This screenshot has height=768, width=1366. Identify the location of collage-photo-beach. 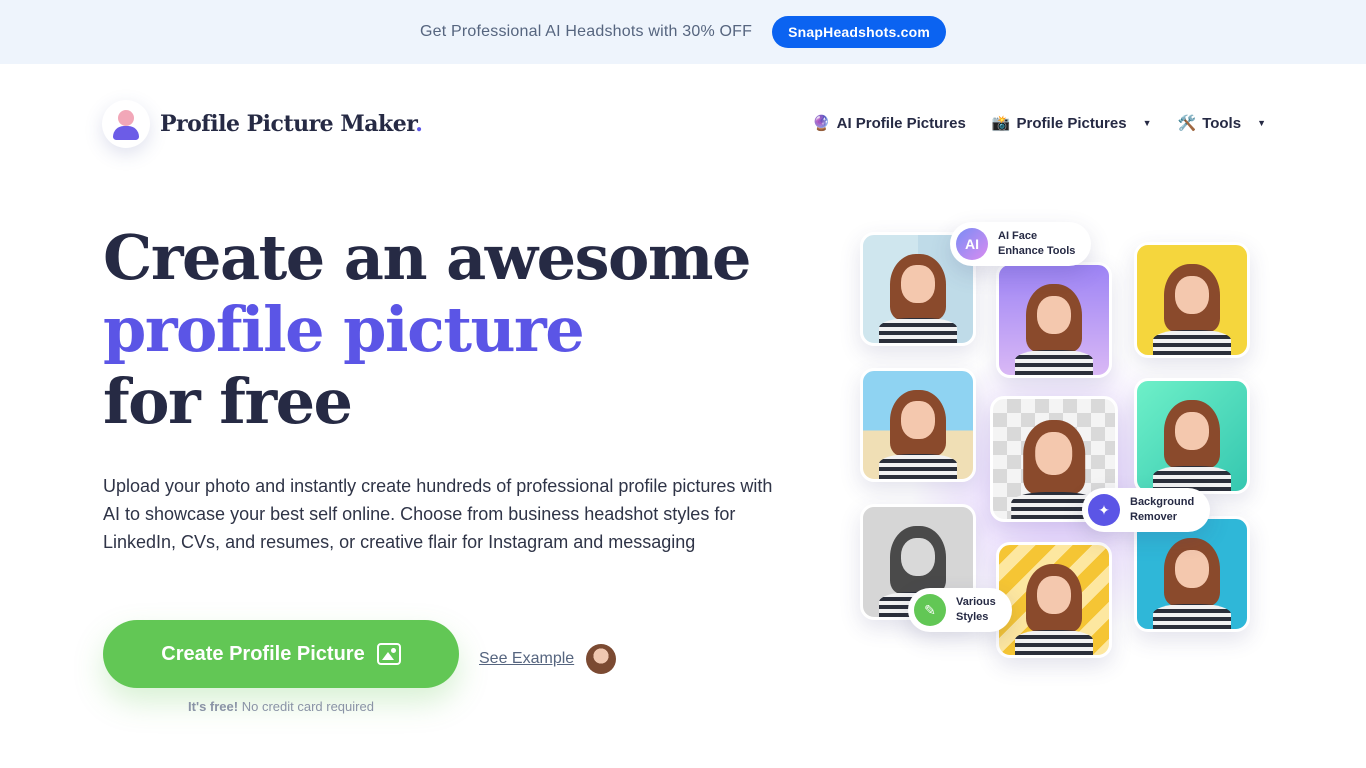
(918, 425).